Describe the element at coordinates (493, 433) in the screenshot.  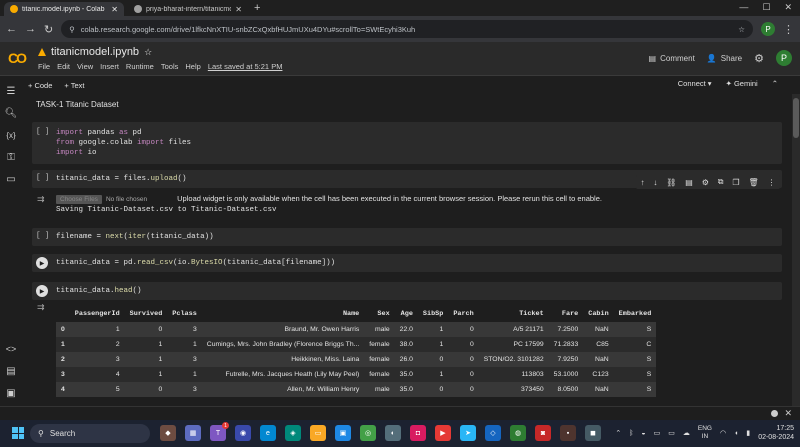
I see `app-icon-2: ◇` at that location.